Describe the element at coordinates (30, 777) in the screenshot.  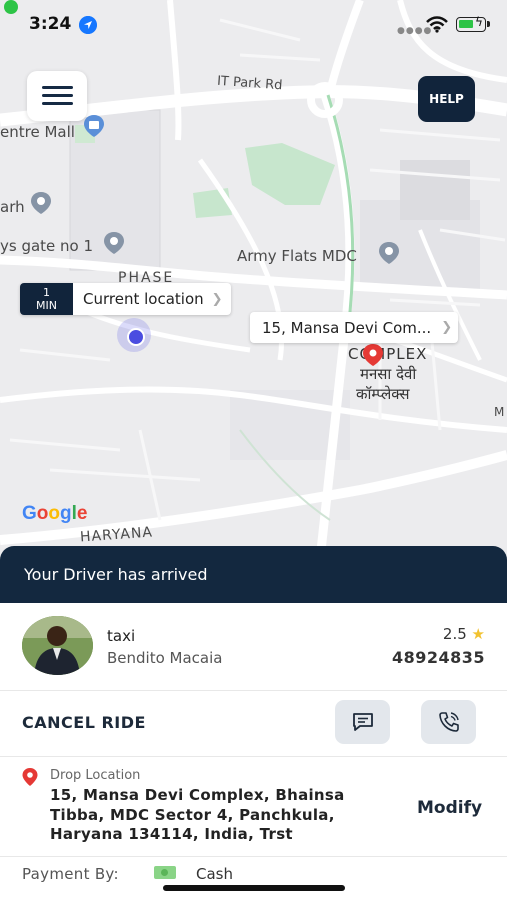
I see `location-pin-icon` at that location.